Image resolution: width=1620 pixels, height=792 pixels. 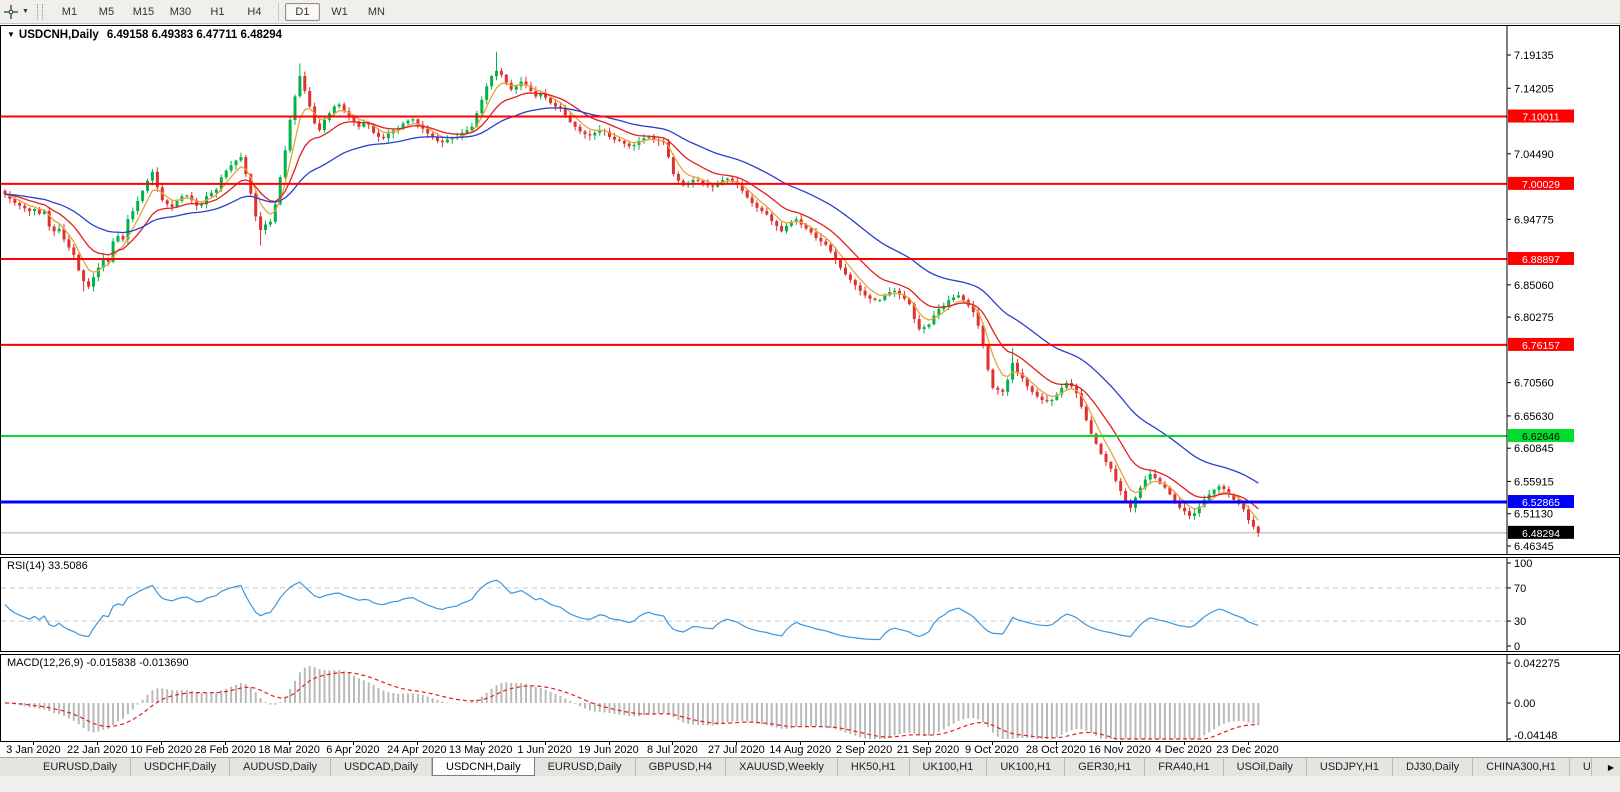 I want to click on chart-tab-1-USDCHF-Daily: USDCHF,Daily, so click(x=181, y=767).